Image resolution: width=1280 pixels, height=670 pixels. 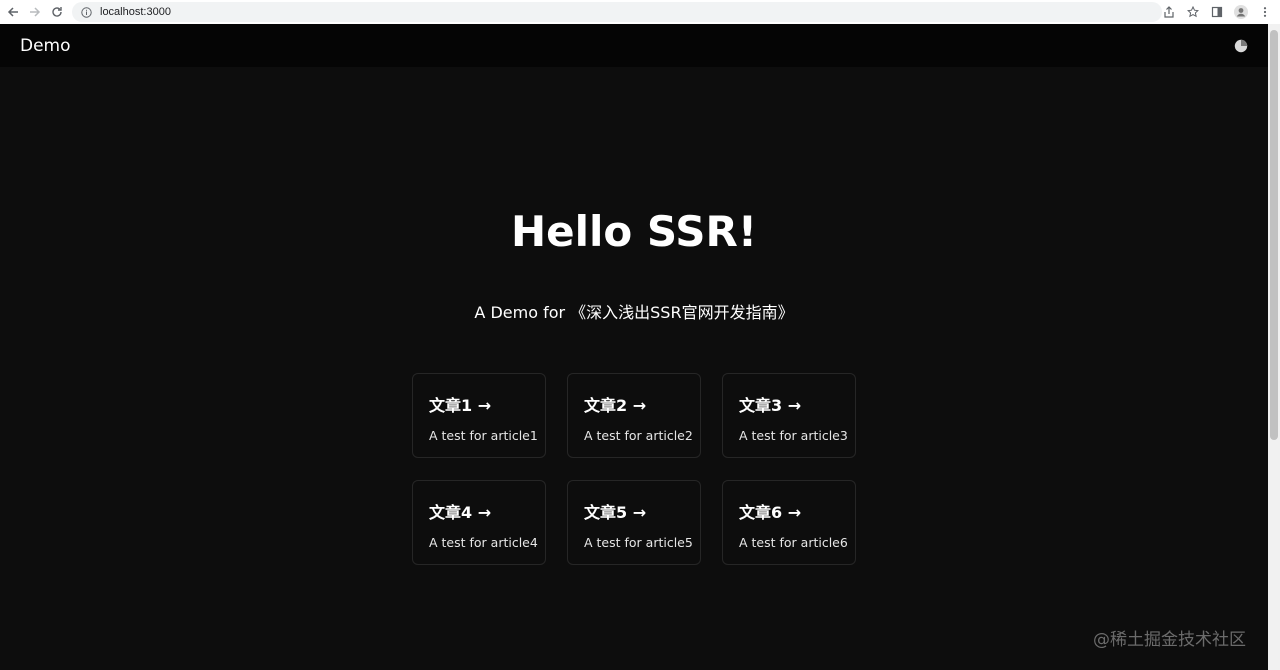 What do you see at coordinates (634, 312) in the screenshot?
I see `hero-subtitle: A Demo for 《深入浅出SSR官网开发指南》` at bounding box center [634, 312].